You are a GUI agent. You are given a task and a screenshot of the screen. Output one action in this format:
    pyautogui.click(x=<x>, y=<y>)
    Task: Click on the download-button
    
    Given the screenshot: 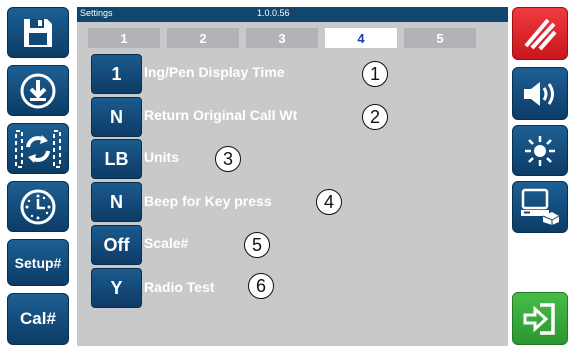 What is the action you would take?
    pyautogui.click(x=38, y=90)
    